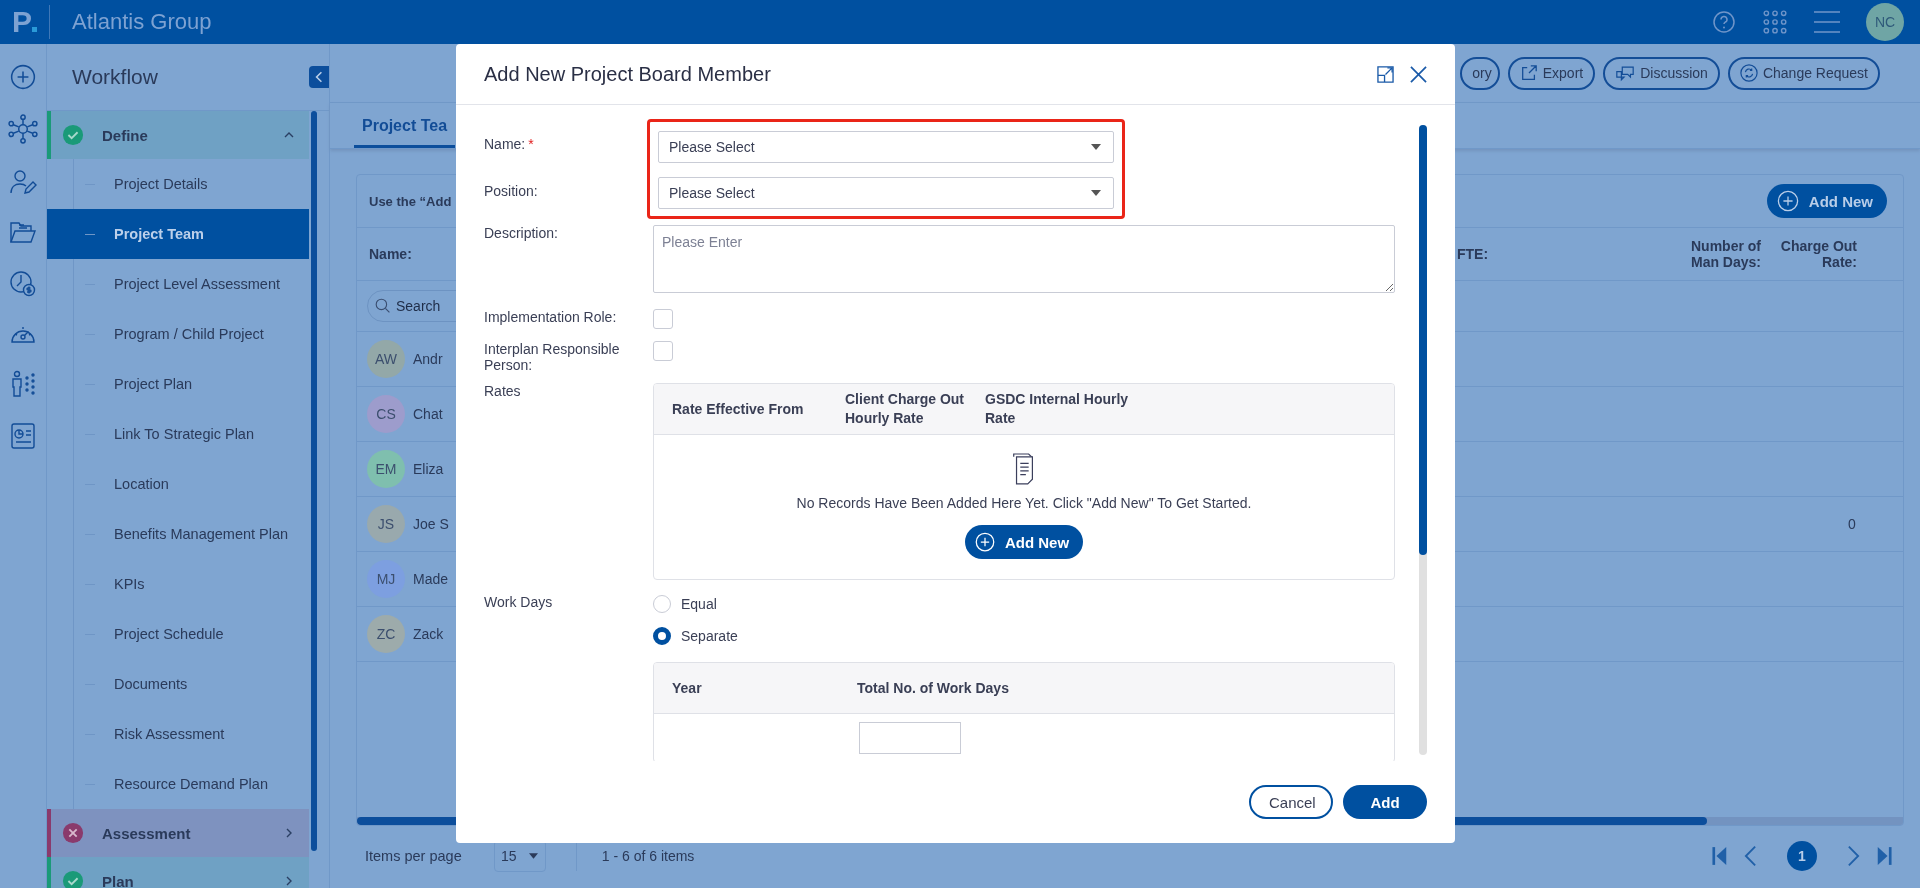 This screenshot has width=1920, height=888. I want to click on avatar: MJ, so click(386, 579).